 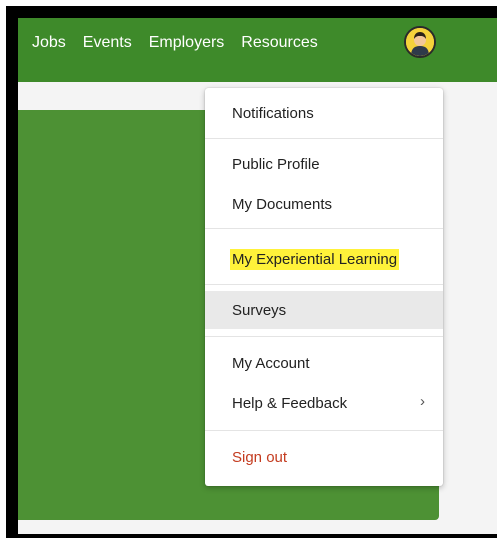 I want to click on user-avatar-icon, so click(x=420, y=42).